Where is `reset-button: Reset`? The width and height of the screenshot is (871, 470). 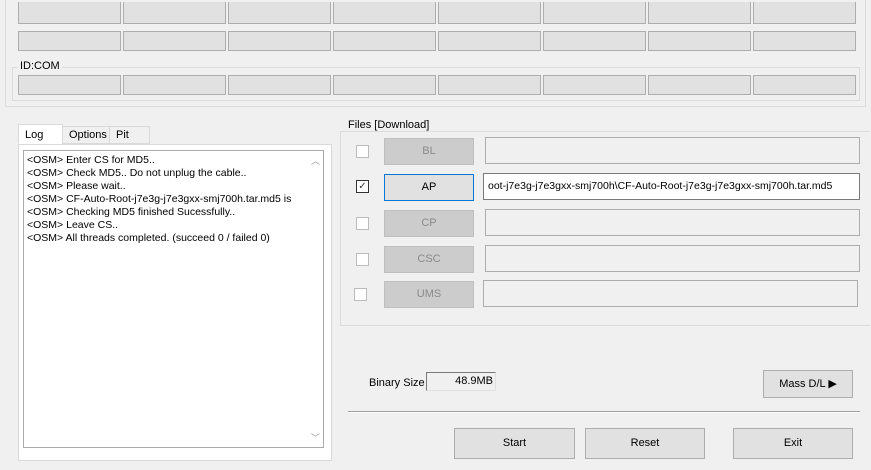 reset-button: Reset is located at coordinates (645, 443).